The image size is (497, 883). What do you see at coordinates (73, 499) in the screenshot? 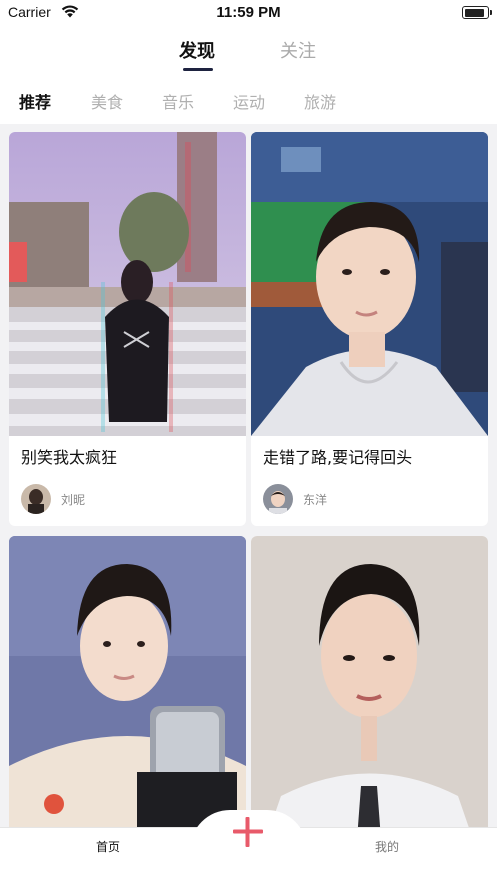
I see `author-name: 刘昵` at bounding box center [73, 499].